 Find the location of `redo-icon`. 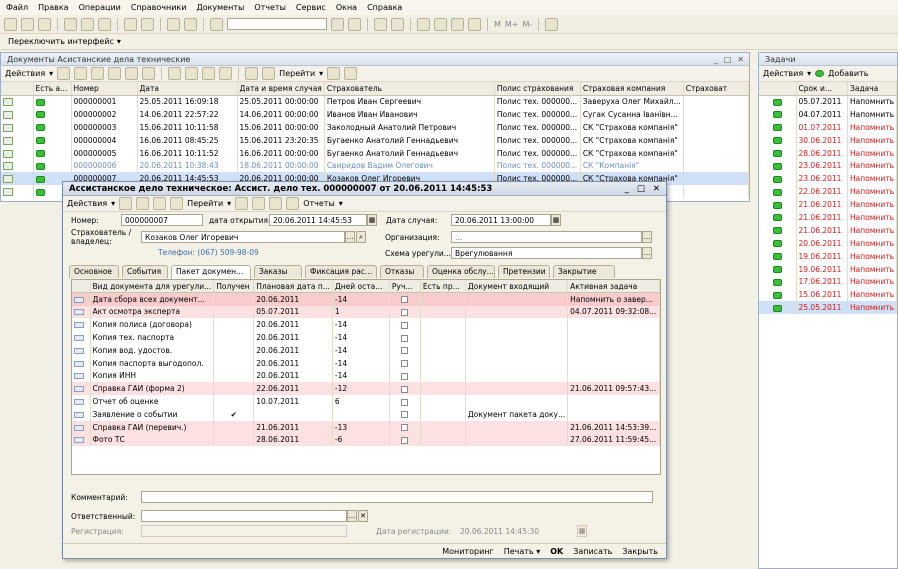

redo-icon is located at coordinates (190, 24).